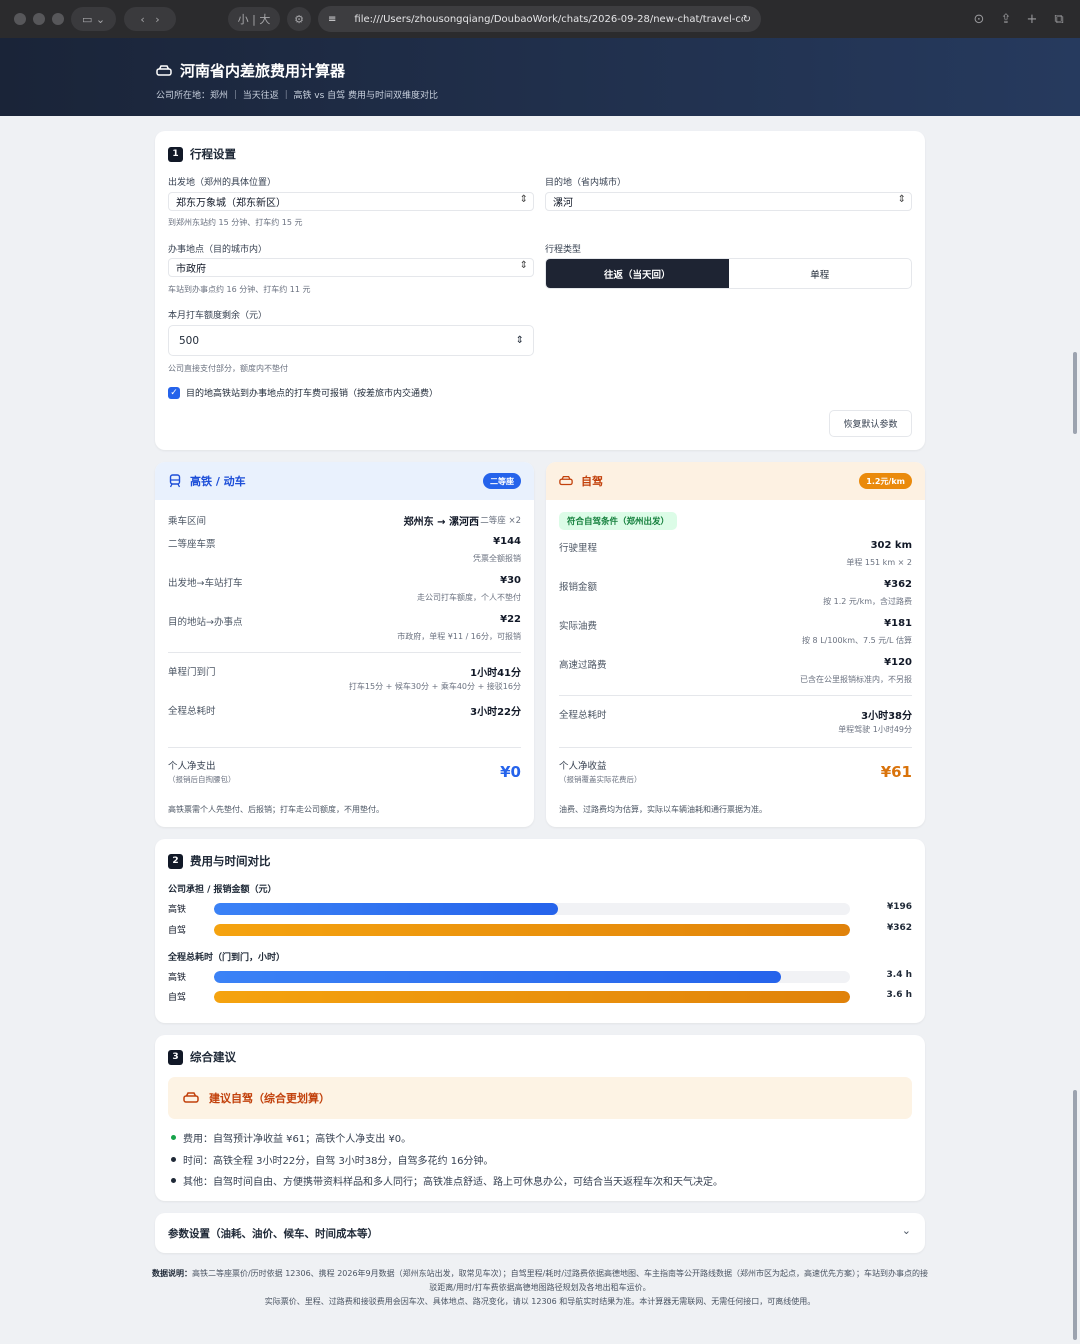  I want to click on sidebar-toggle-icon: ▭ ⌄, so click(93, 19).